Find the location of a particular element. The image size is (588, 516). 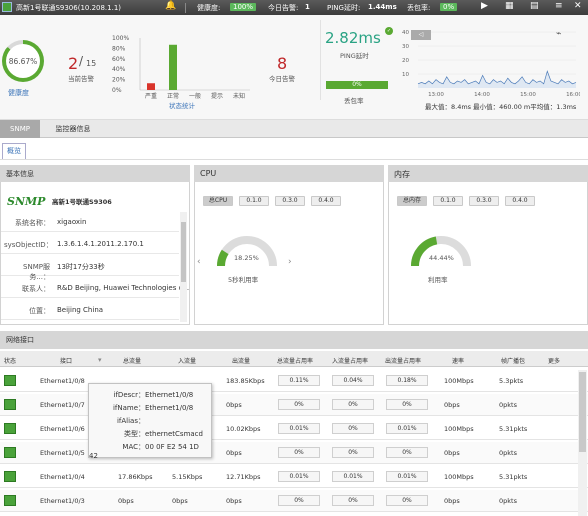

col-out-pct: 出流量占用率 is located at coordinates (403, 360).